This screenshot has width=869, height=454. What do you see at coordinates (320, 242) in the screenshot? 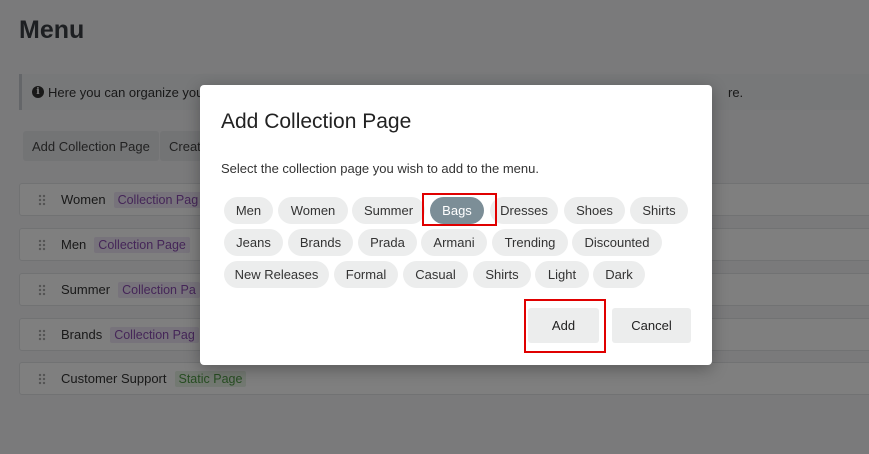
I see `chip-brands: Brands` at bounding box center [320, 242].